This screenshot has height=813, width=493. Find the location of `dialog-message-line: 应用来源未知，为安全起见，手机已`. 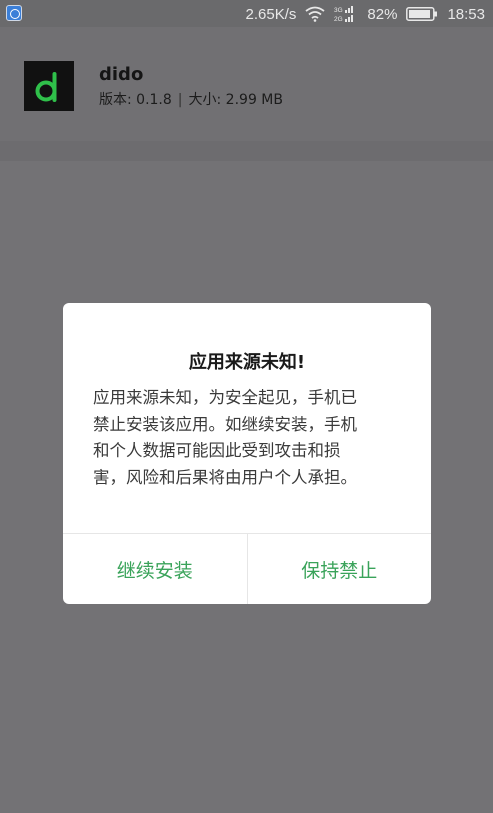

dialog-message-line: 应用来源未知，为安全起见，手机已 is located at coordinates (225, 397).